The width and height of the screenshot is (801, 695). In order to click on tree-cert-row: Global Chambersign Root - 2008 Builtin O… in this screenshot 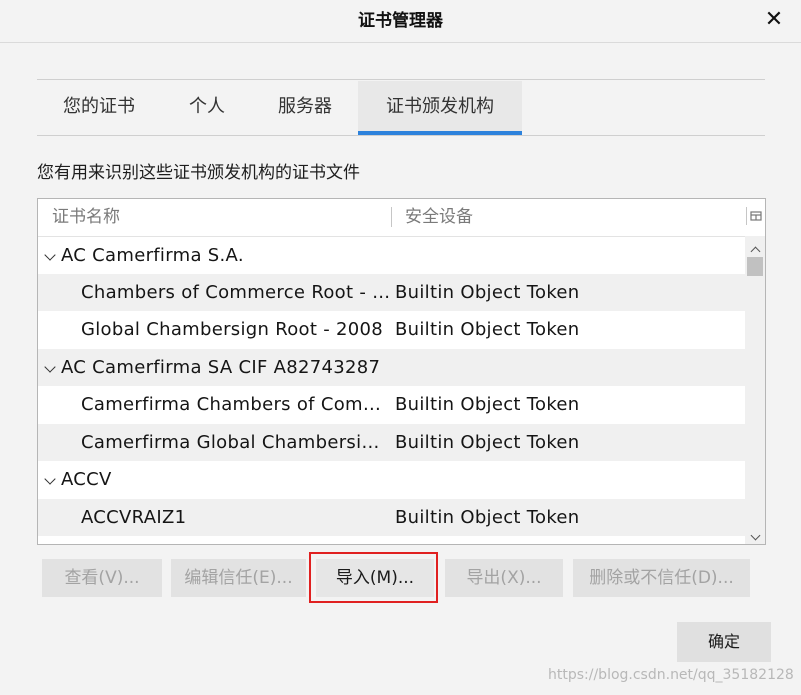, I will do `click(391, 329)`.